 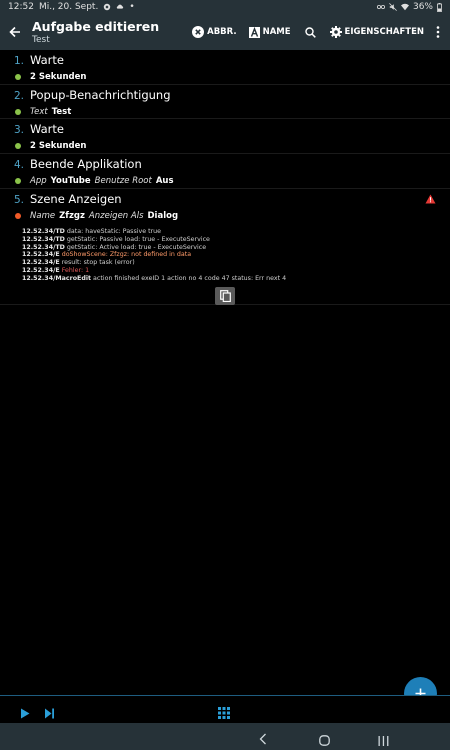 I want to click on name-button: NAME, so click(x=270, y=32).